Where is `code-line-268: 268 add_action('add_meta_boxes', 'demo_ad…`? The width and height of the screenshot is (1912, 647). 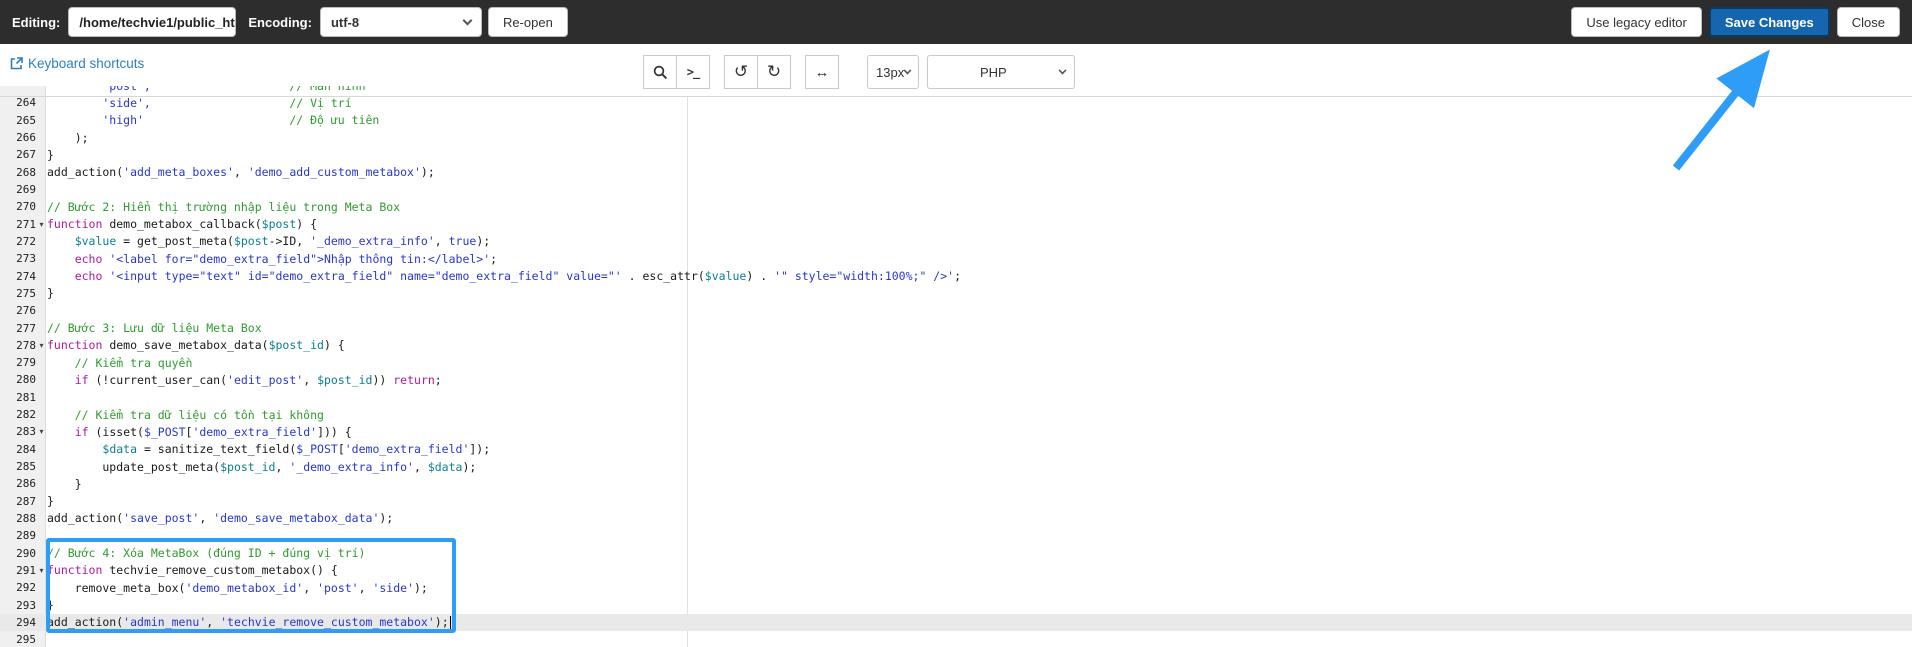 code-line-268: 268 add_action('add_meta_boxes', 'demo_ad… is located at coordinates (956, 172).